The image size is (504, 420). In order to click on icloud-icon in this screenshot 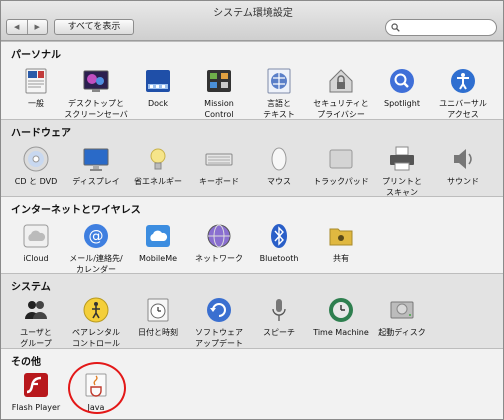, I will do `click(36, 236)`.